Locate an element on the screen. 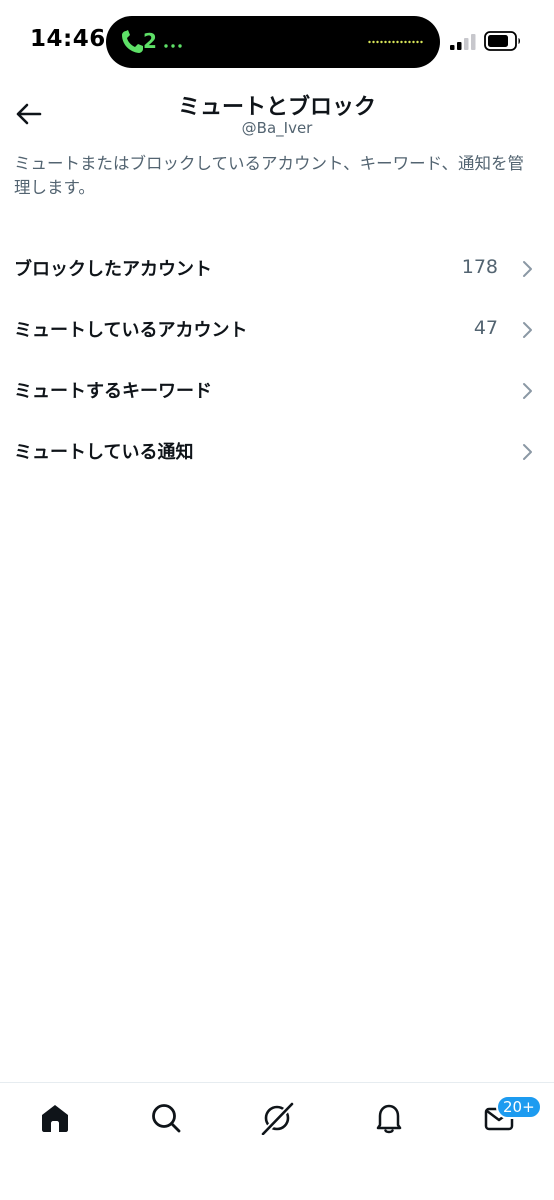  nav-home is located at coordinates (55, 1118).